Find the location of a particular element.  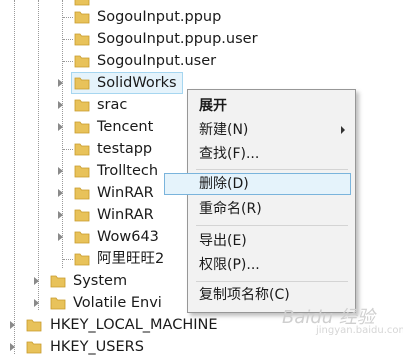

menu-item-label: 导出(E) is located at coordinates (223, 241).